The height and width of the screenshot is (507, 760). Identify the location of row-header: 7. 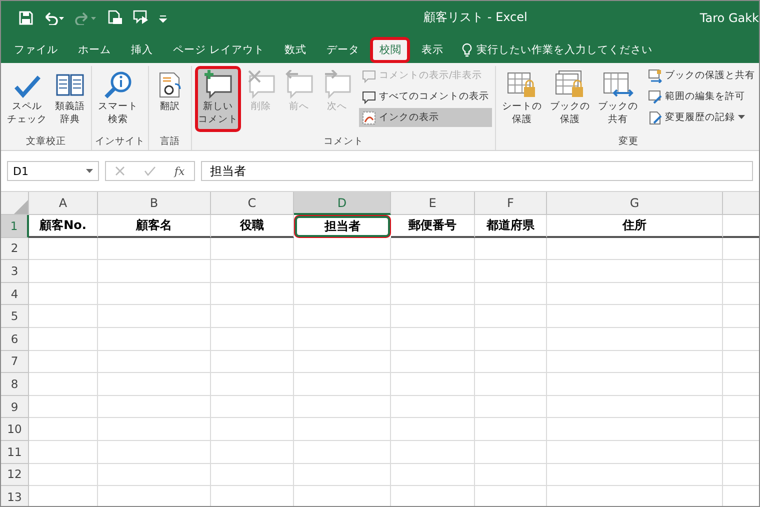
(15, 362).